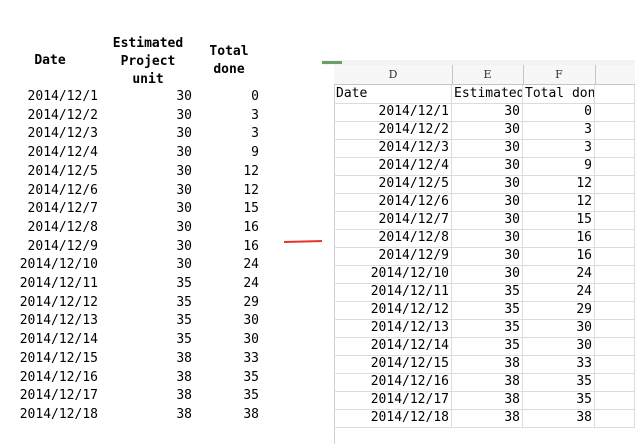 This screenshot has width=635, height=444. What do you see at coordinates (393, 256) in the screenshot?
I see `cell-date: 2014/12/9` at bounding box center [393, 256].